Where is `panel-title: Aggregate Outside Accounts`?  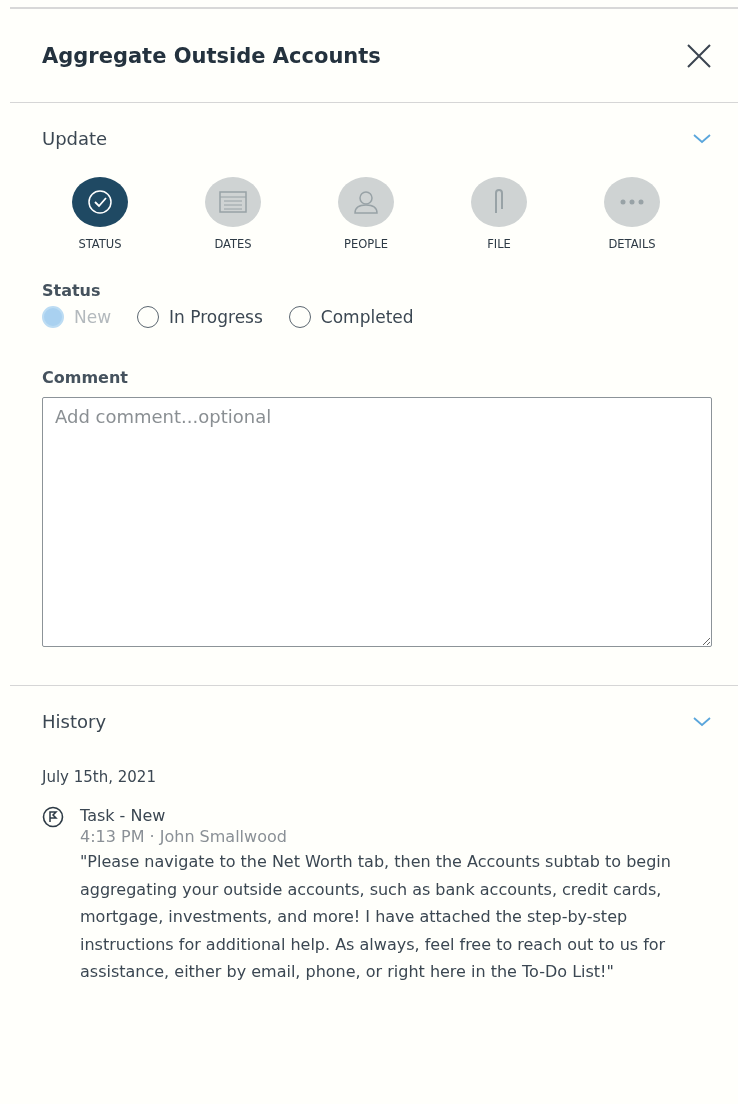 panel-title: Aggregate Outside Accounts is located at coordinates (211, 55).